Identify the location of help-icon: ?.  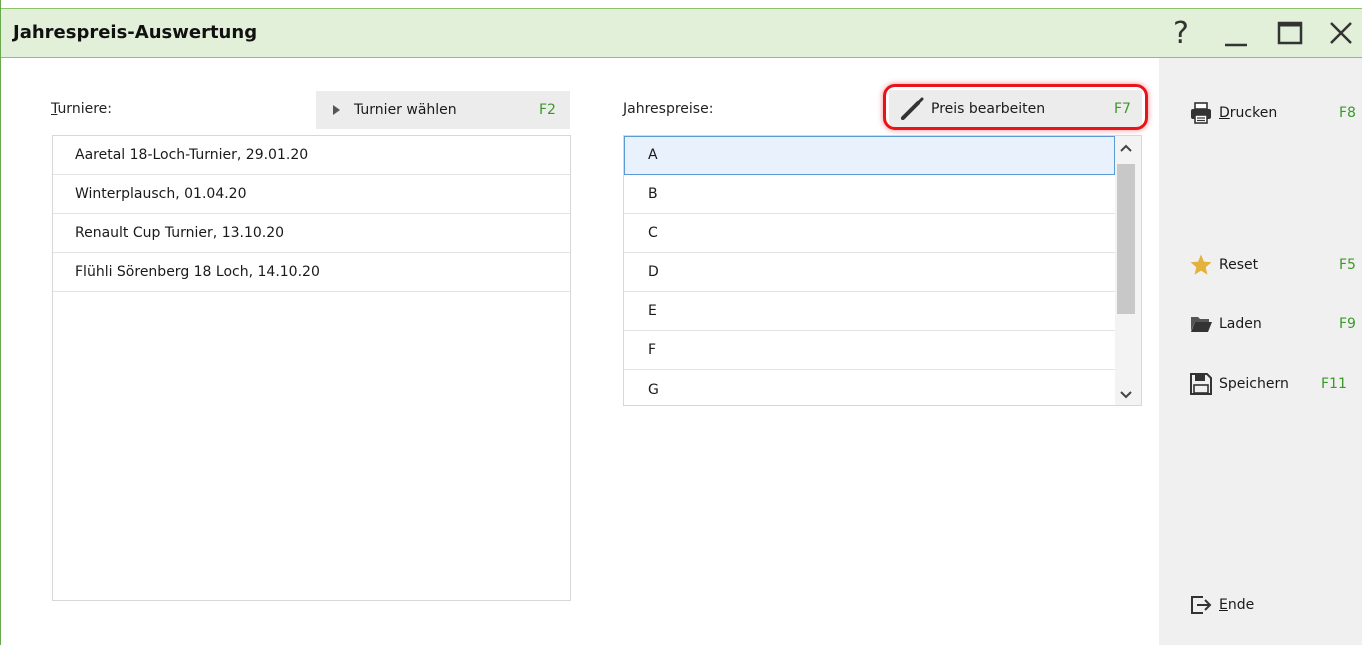
(1183, 33).